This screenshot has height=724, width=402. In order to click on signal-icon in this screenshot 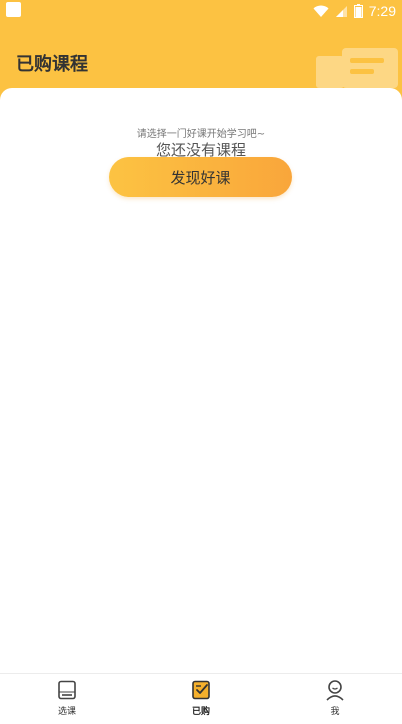, I will do `click(341, 11)`.